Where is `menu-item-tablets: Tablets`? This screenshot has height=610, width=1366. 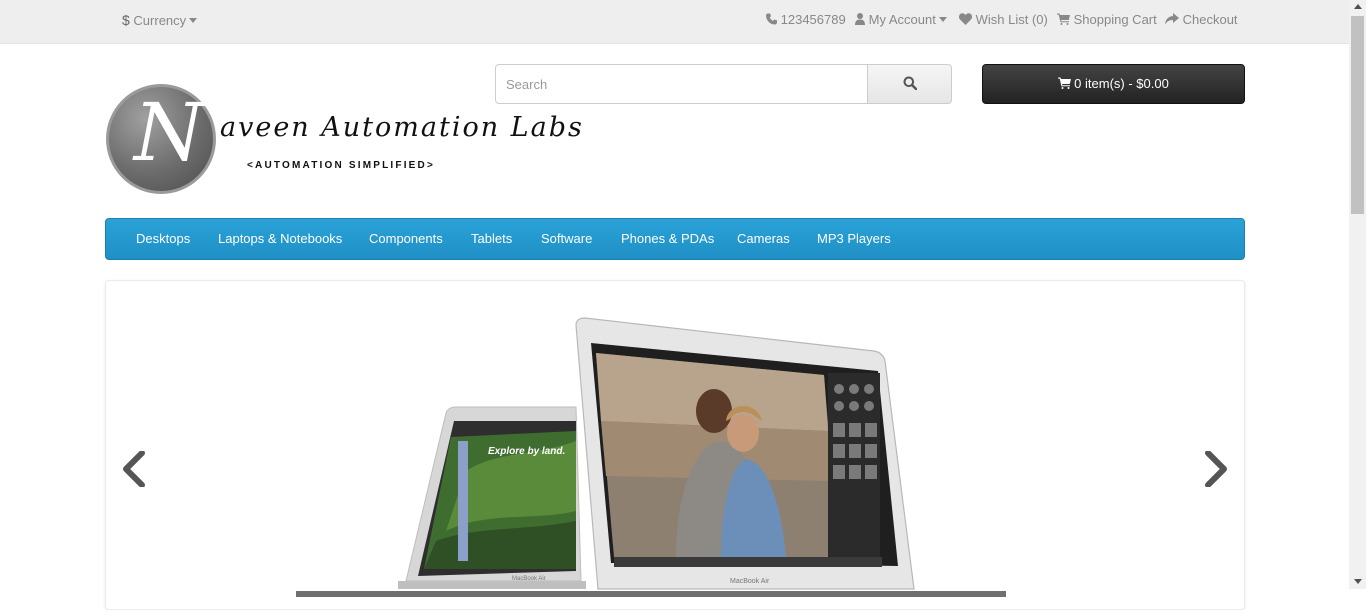 menu-item-tablets: Tablets is located at coordinates (491, 238).